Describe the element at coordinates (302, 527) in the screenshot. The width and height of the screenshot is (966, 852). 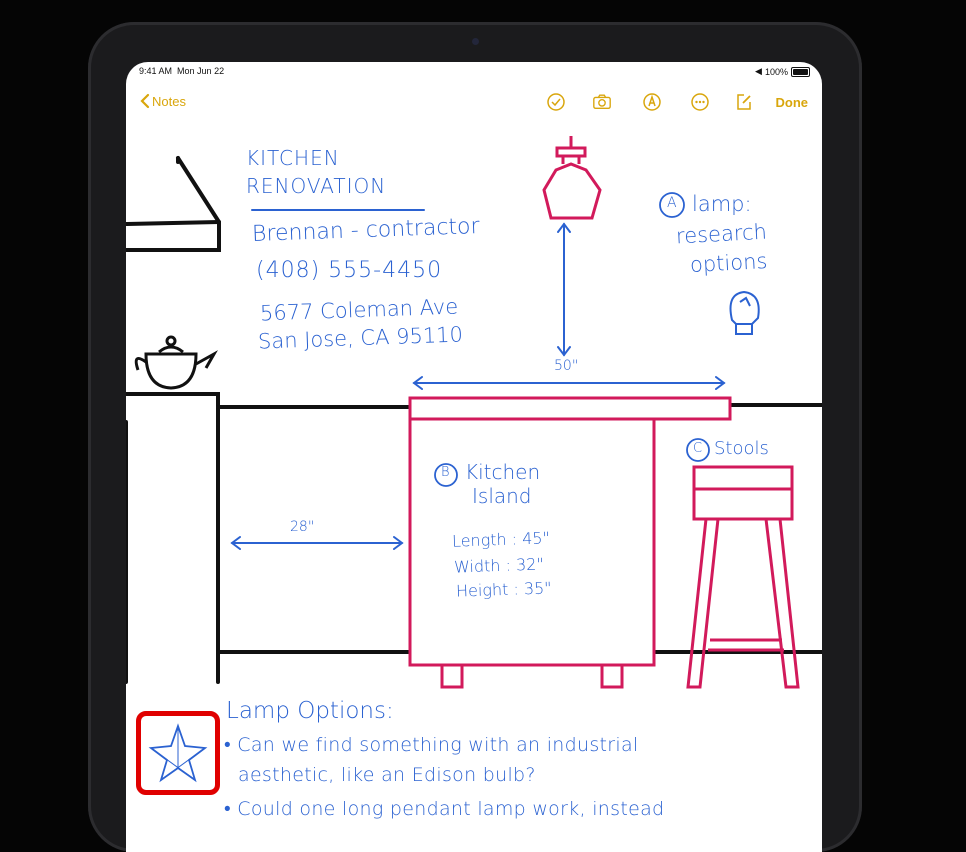
I see `gap-width-label: 28"` at that location.